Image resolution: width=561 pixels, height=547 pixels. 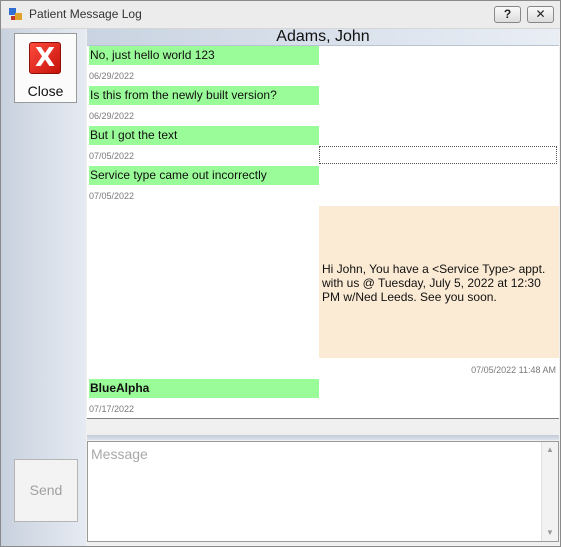 I want to click on window-close-button: ✕, so click(x=540, y=14).